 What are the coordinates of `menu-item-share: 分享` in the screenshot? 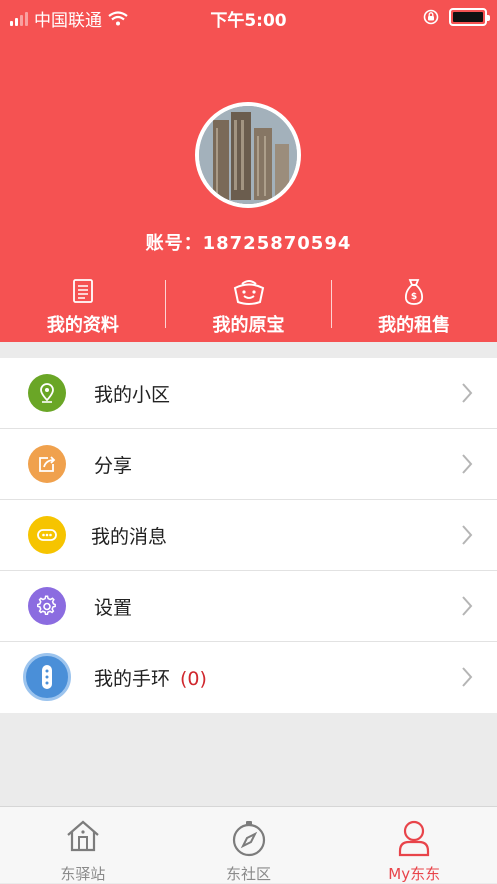 It's located at (248, 464).